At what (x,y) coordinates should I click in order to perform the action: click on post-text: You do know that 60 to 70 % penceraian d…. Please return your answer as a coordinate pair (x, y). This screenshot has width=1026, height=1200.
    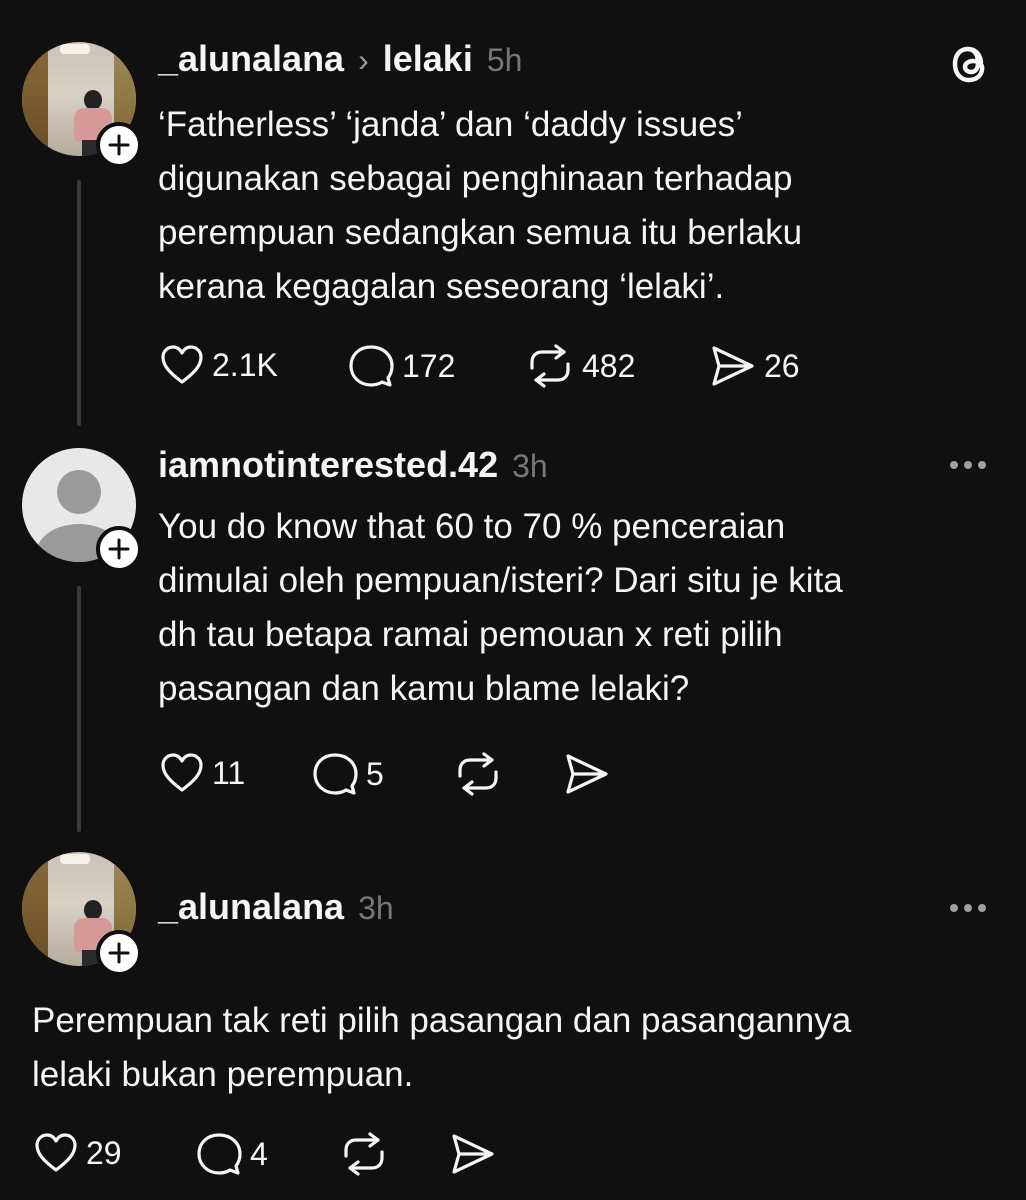
    Looking at the image, I should click on (500, 607).